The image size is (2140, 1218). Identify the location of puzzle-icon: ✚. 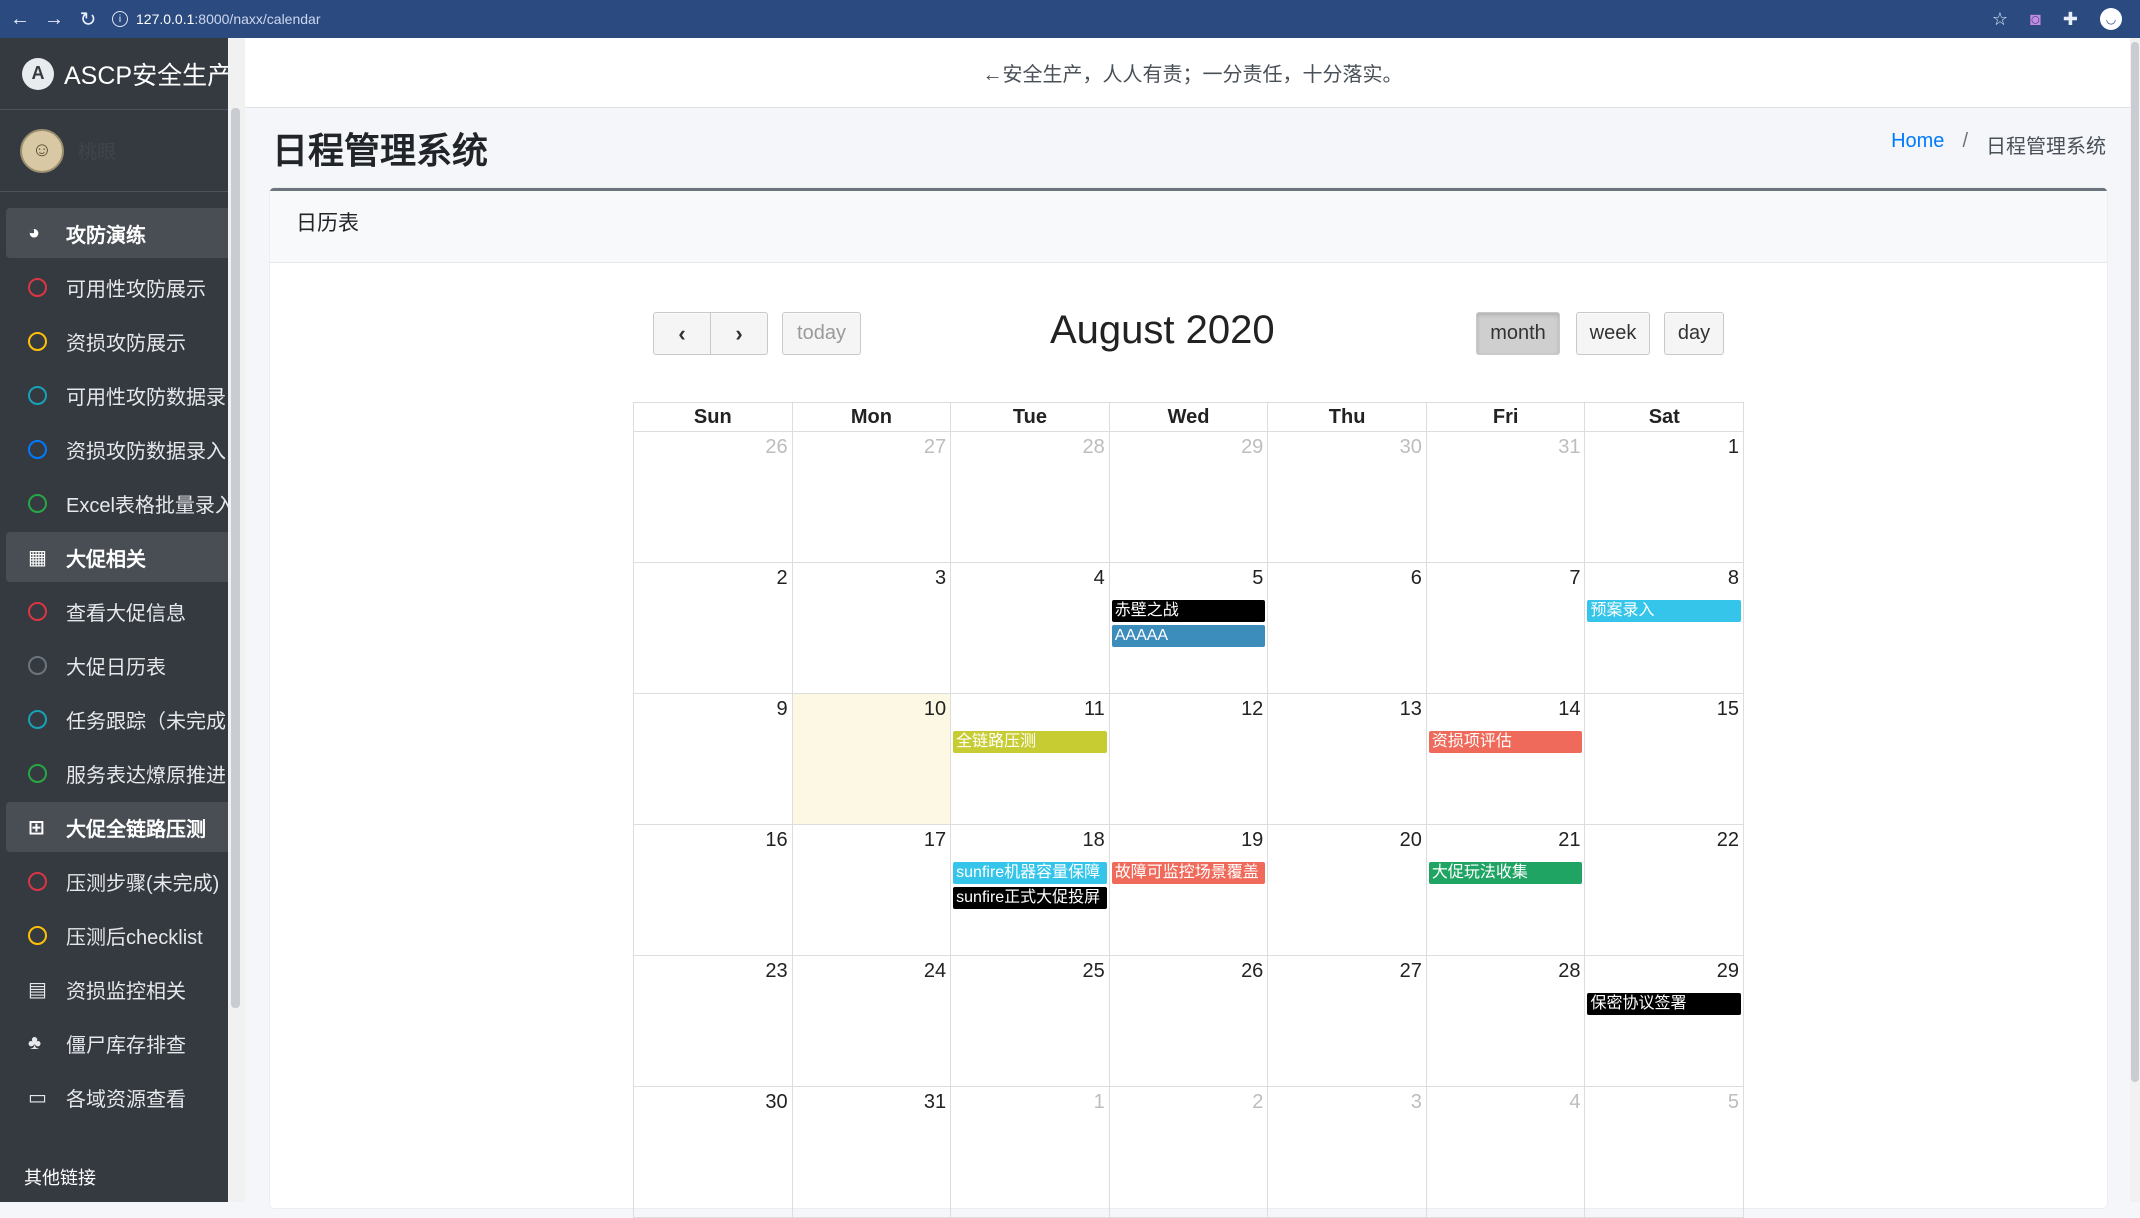
(2070, 19).